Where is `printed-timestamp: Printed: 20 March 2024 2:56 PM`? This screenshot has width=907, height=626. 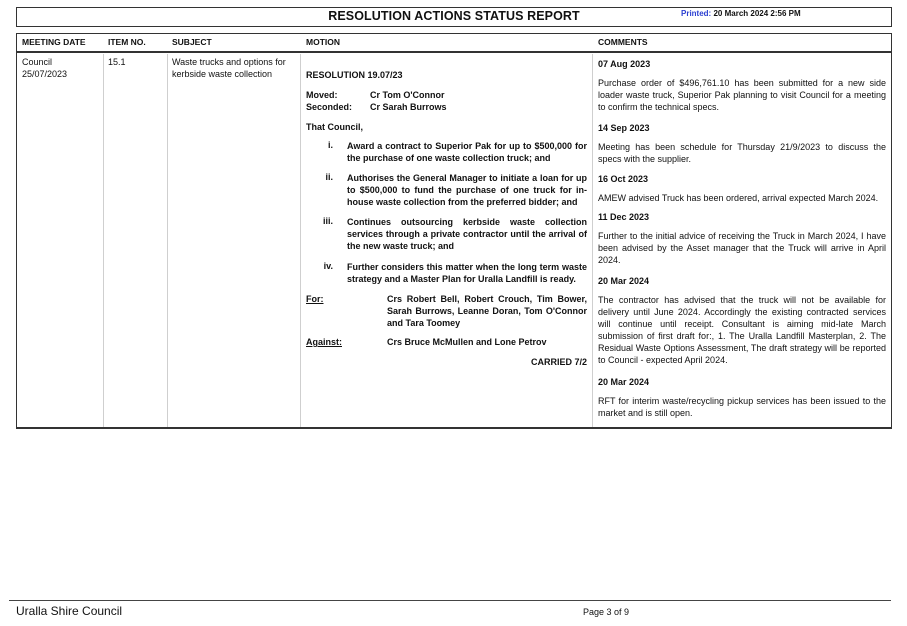 printed-timestamp: Printed: 20 March 2024 2:56 PM is located at coordinates (741, 13).